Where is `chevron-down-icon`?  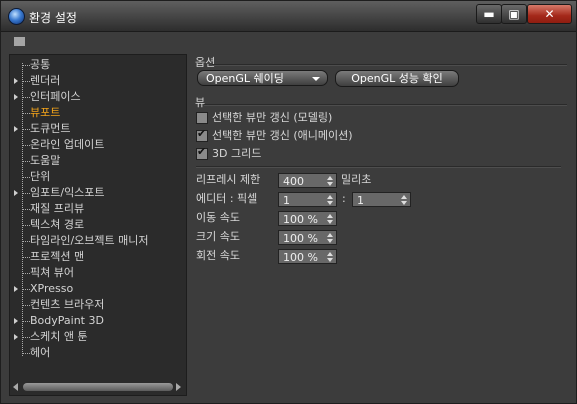 chevron-down-icon is located at coordinates (316, 79).